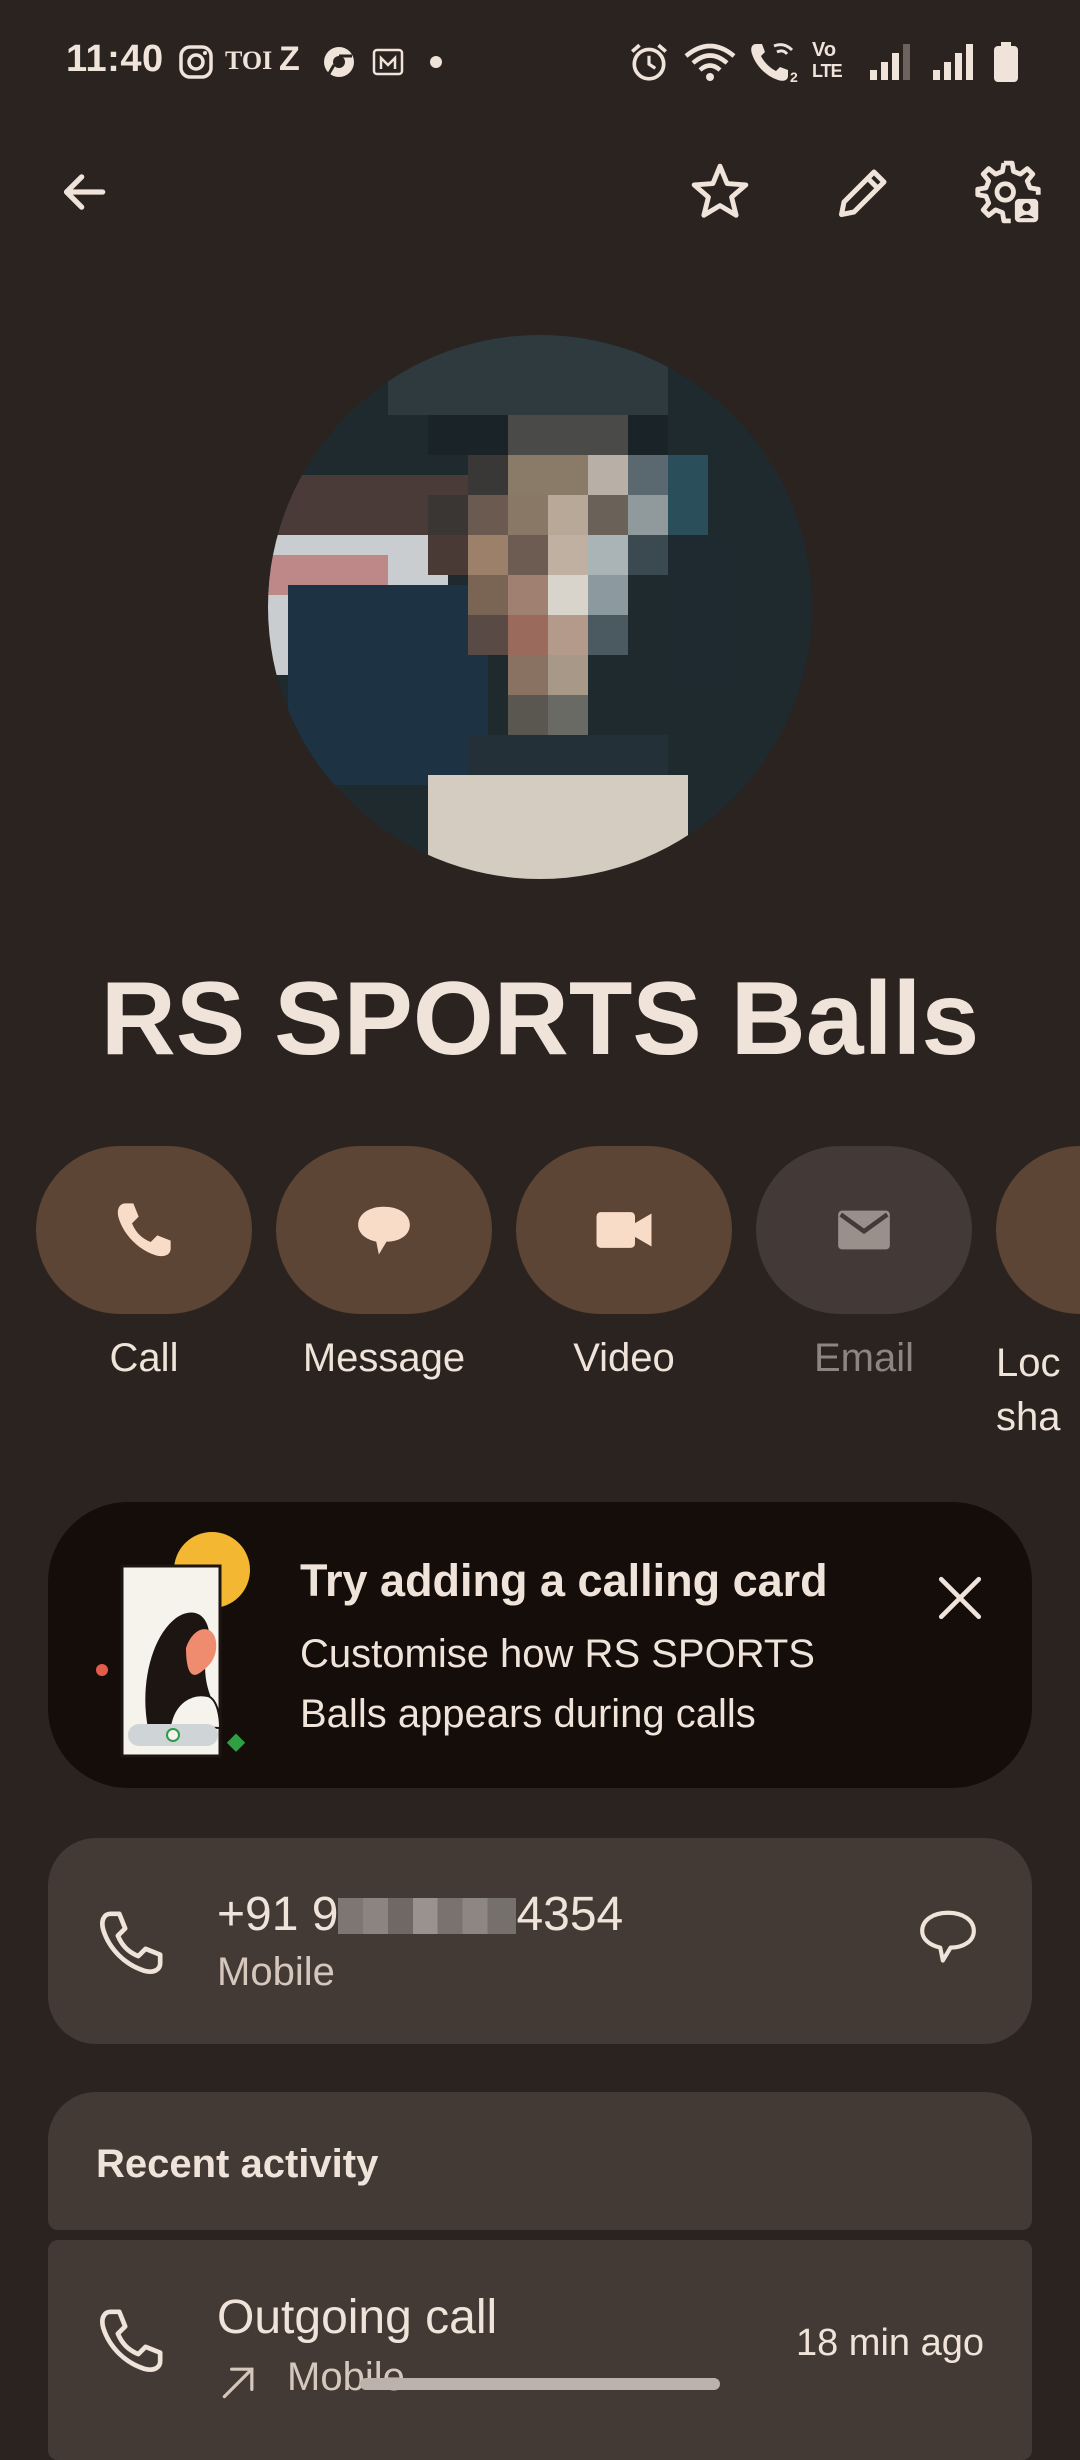 This screenshot has height=2460, width=1080. What do you see at coordinates (1006, 62) in the screenshot?
I see `battery-icon` at bounding box center [1006, 62].